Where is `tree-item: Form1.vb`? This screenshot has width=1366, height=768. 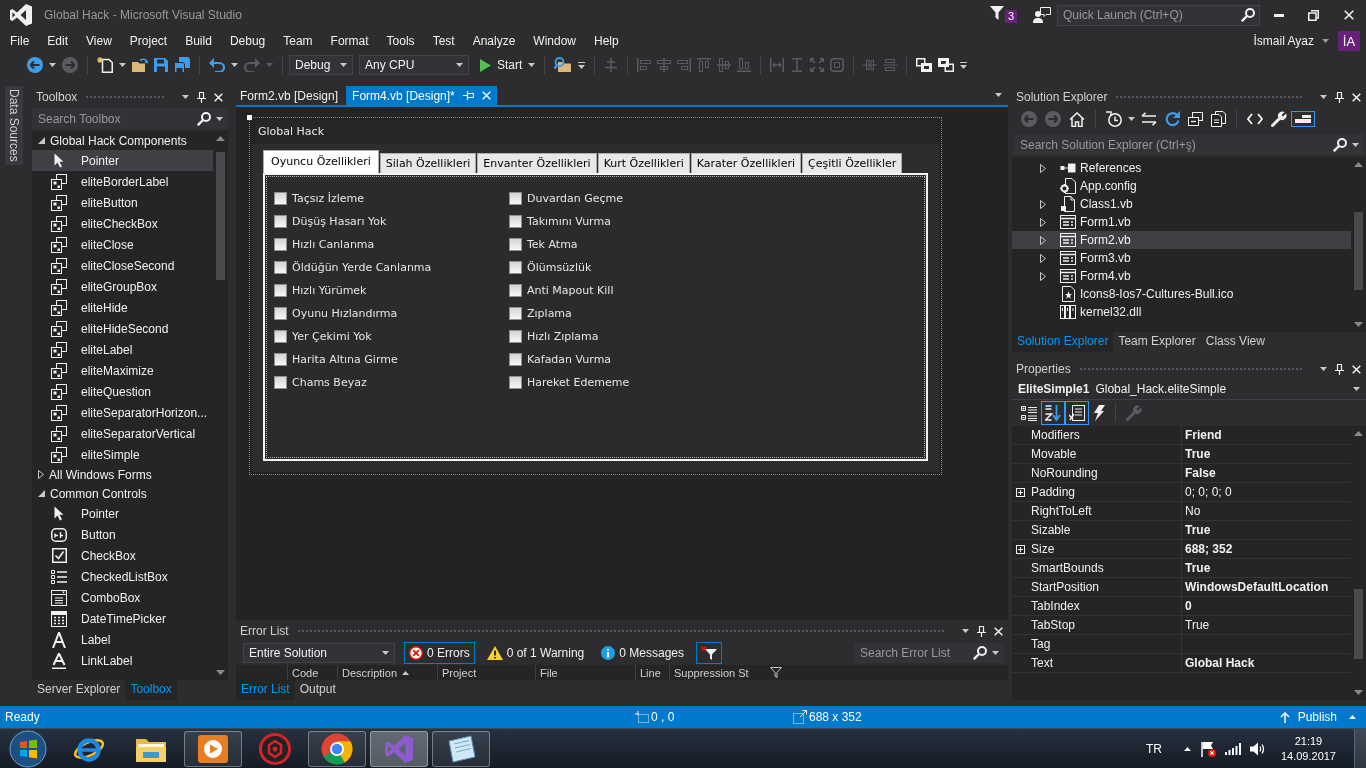 tree-item: Form1.vb is located at coordinates (1181, 222).